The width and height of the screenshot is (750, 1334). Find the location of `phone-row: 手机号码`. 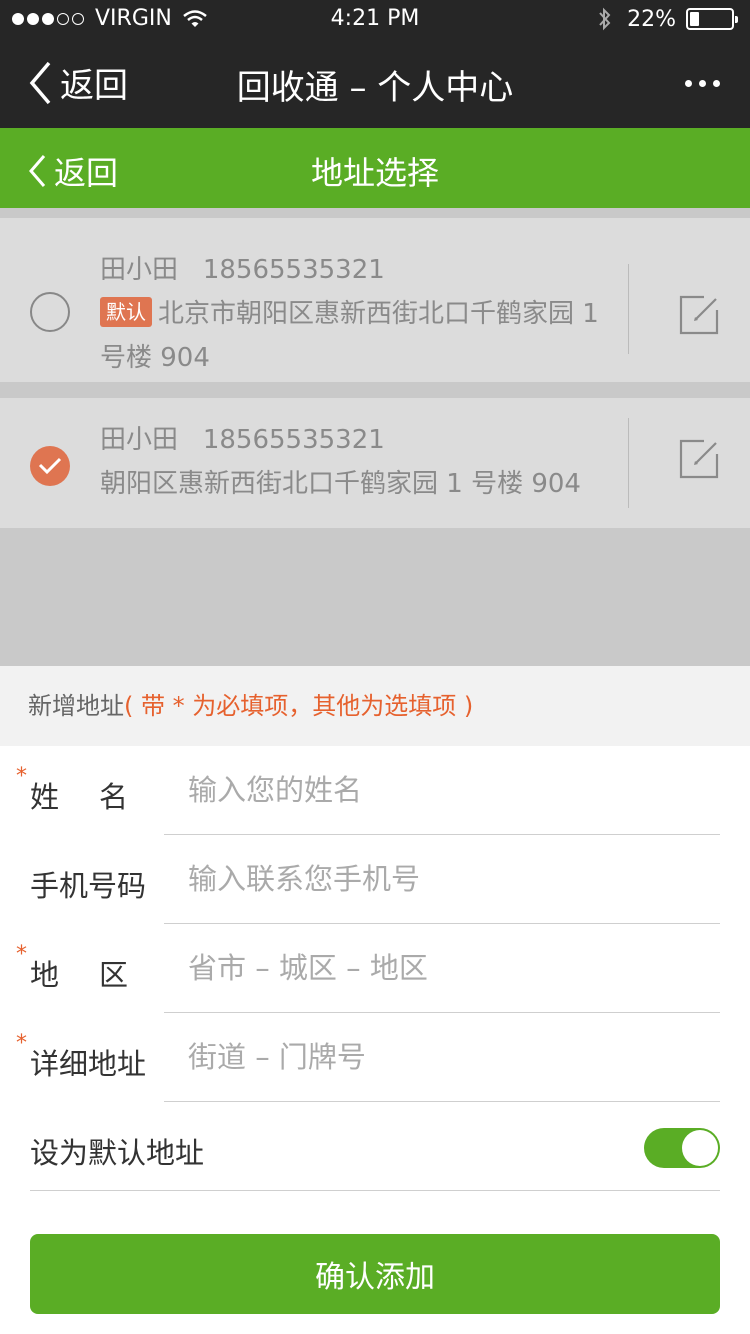

phone-row: 手机号码 is located at coordinates (375, 879).